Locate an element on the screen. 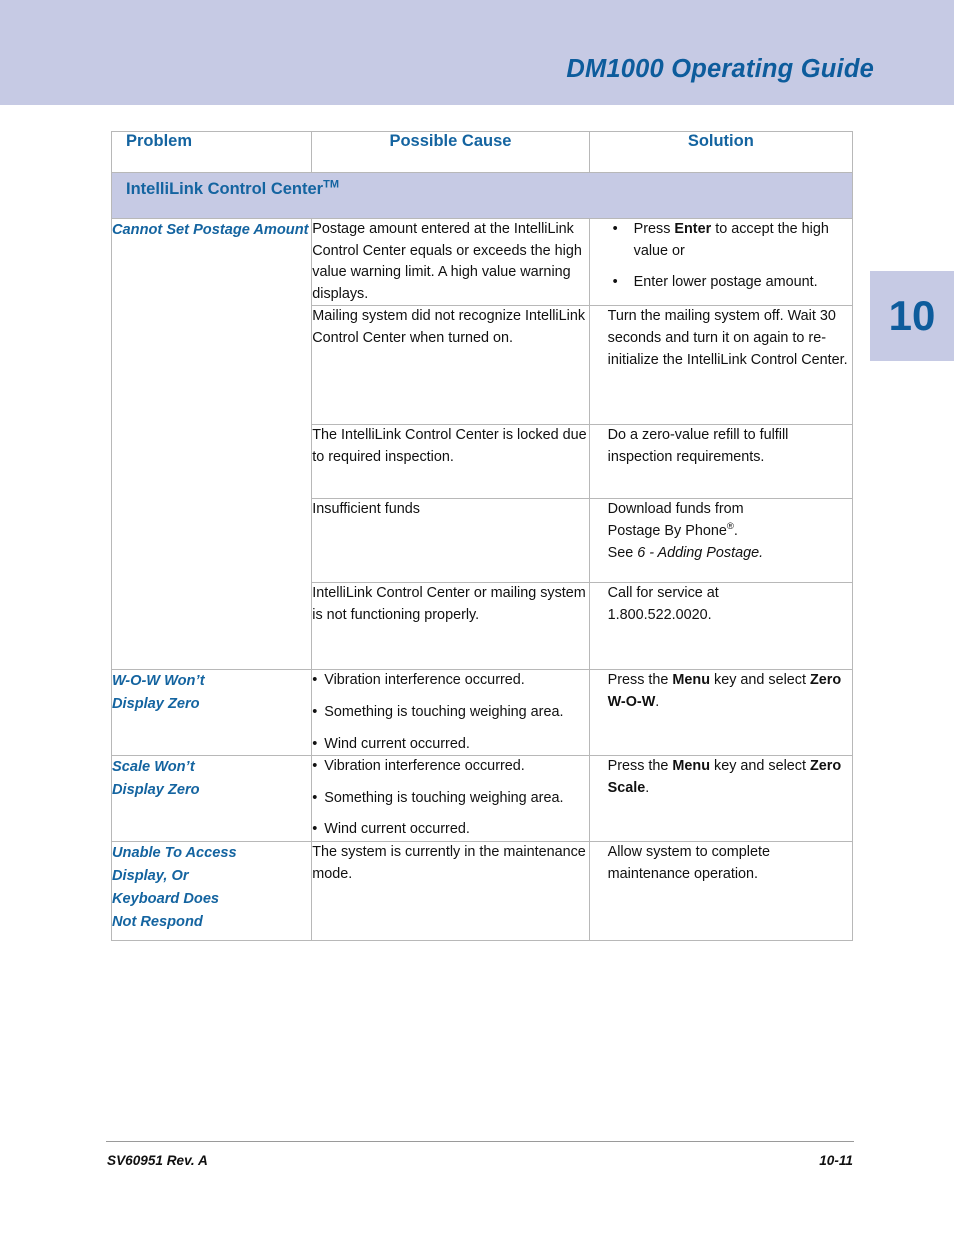  solution-line-3: See 6 - Adding Postage. is located at coordinates (730, 554).